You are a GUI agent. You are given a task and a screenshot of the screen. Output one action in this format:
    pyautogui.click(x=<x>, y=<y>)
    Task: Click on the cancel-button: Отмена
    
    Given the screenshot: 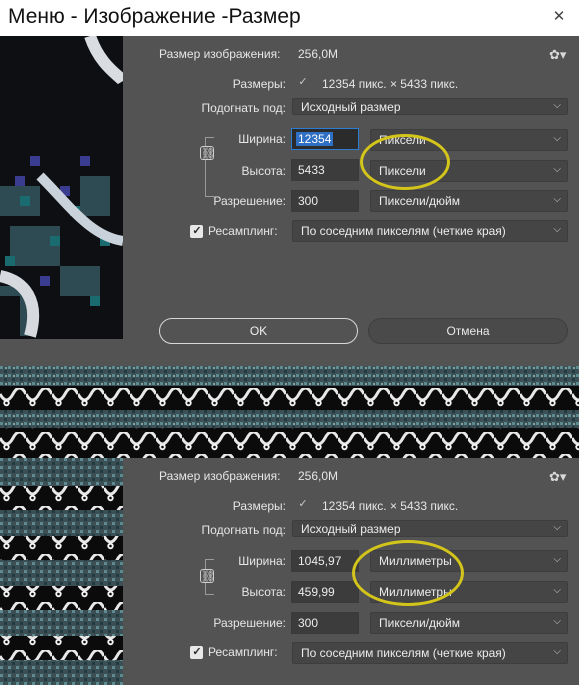 What is the action you would take?
    pyautogui.click(x=468, y=331)
    